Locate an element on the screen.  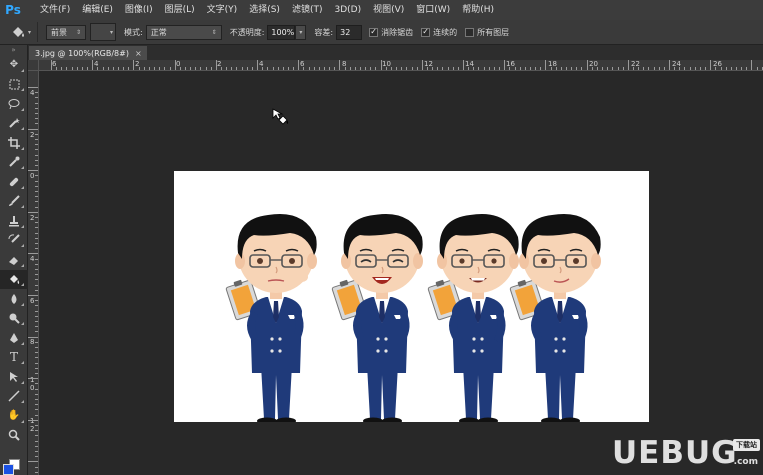
zoom-icon is located at coordinates (14, 435).